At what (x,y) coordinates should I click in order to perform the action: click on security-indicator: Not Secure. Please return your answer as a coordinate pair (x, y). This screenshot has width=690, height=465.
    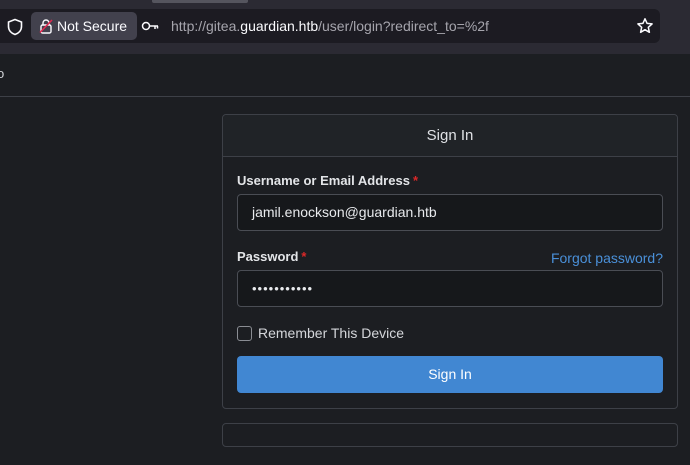
    Looking at the image, I should click on (84, 26).